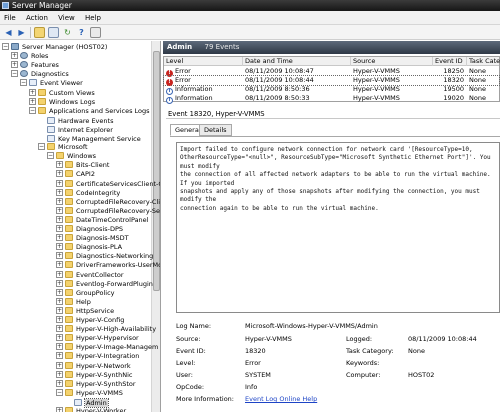 Image resolution: width=500 pixels, height=412 pixels. Describe the element at coordinates (359, 339) in the screenshot. I see `logged-label: Logged:` at that location.